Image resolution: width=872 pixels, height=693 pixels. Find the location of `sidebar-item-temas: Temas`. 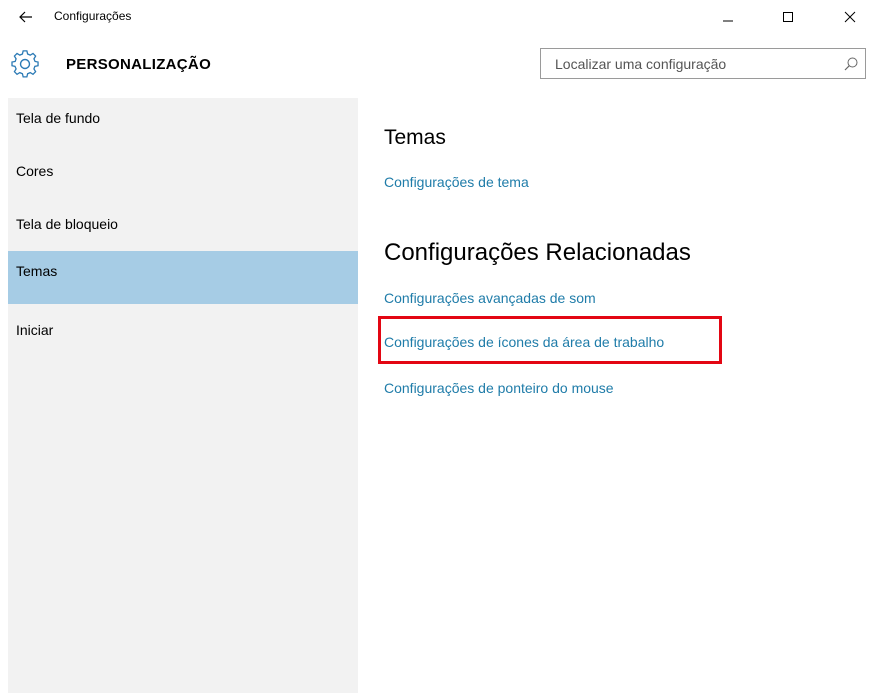

sidebar-item-temas: Temas is located at coordinates (183, 277).